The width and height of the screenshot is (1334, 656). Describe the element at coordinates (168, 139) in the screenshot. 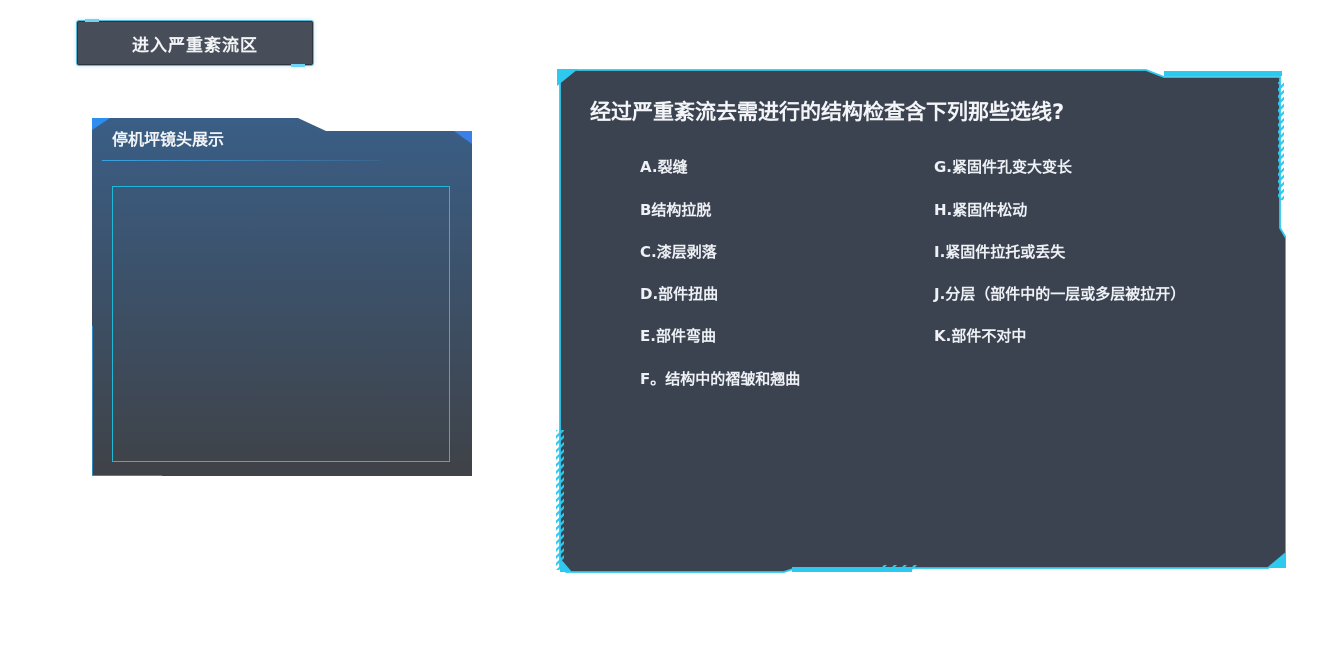

I see `camera-panel-title: 停机坪镜头展示` at that location.